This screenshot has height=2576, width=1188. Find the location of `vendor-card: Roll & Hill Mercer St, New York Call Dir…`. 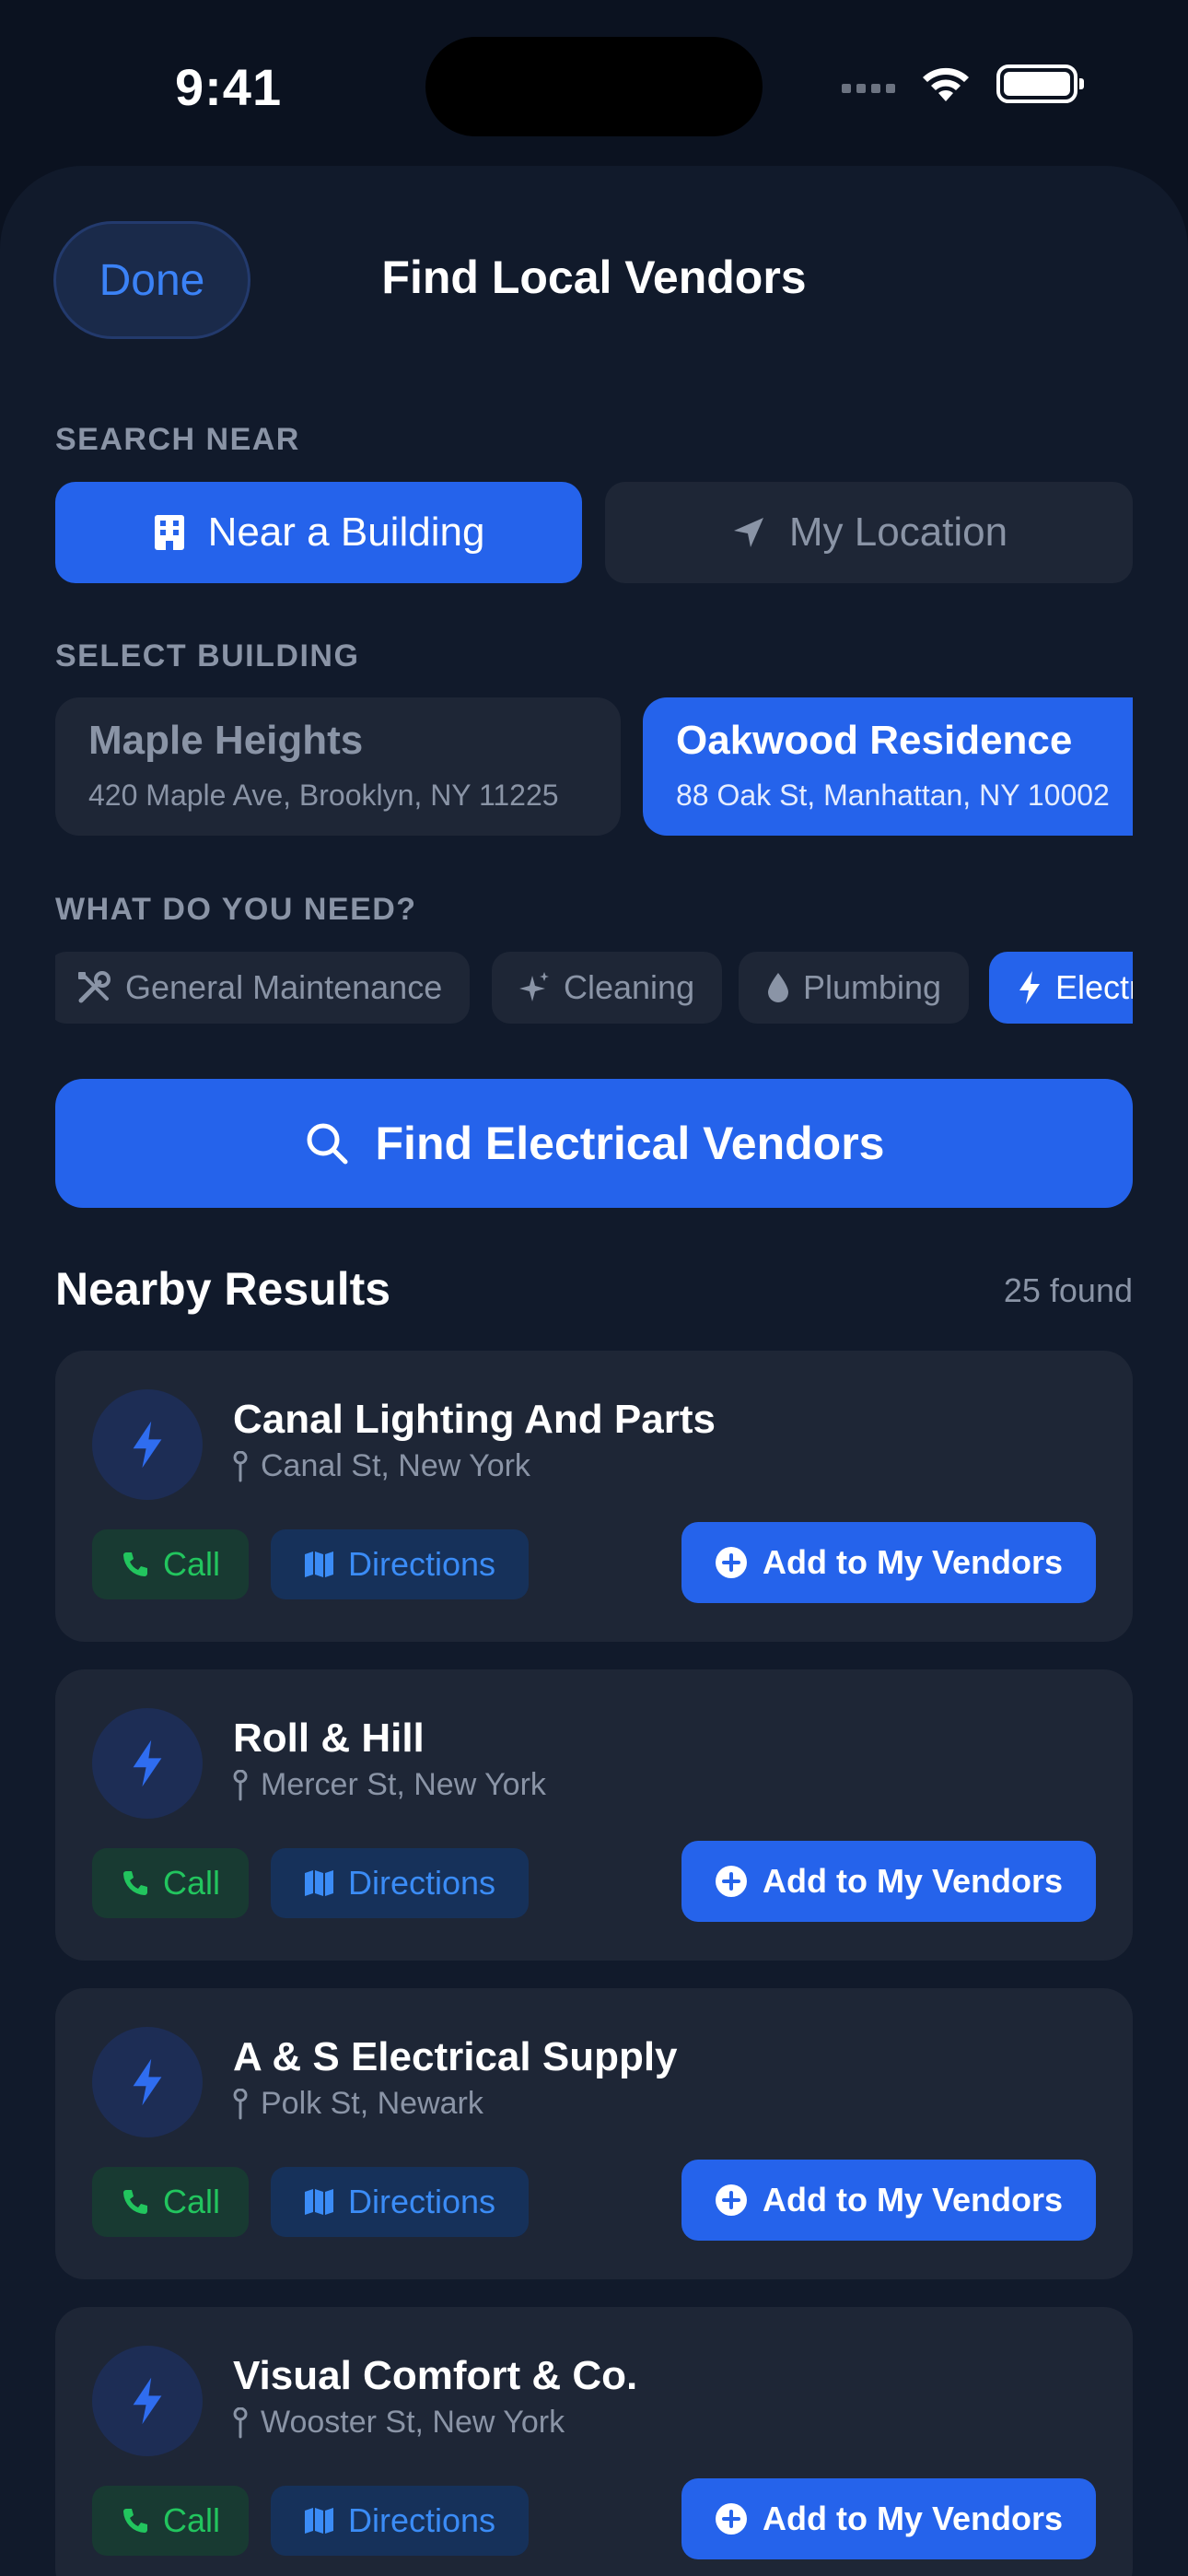

vendor-card: Roll & Hill Mercer St, New York Call Dir… is located at coordinates (594, 1815).